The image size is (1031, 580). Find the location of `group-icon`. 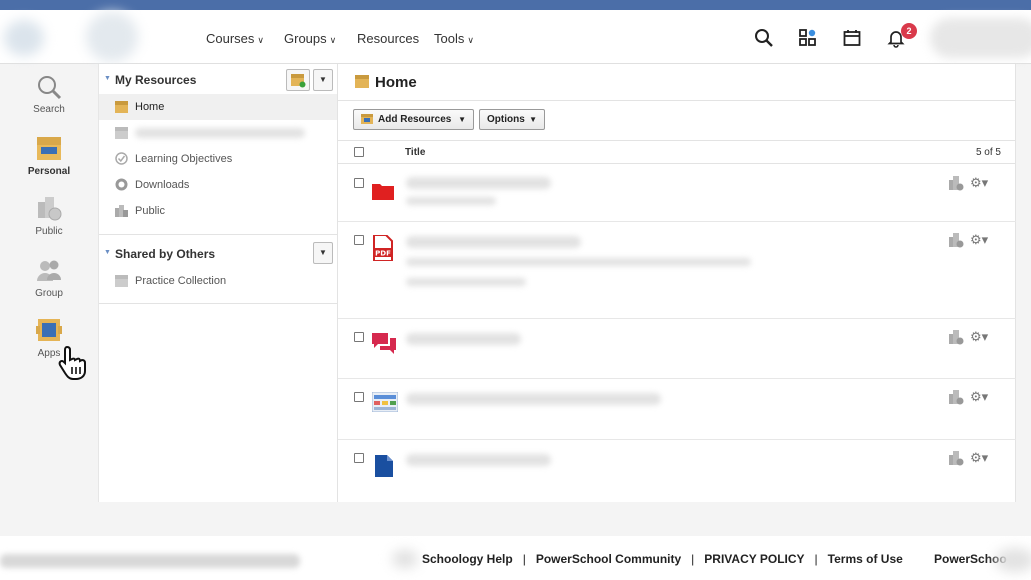

group-icon is located at coordinates (49, 270).